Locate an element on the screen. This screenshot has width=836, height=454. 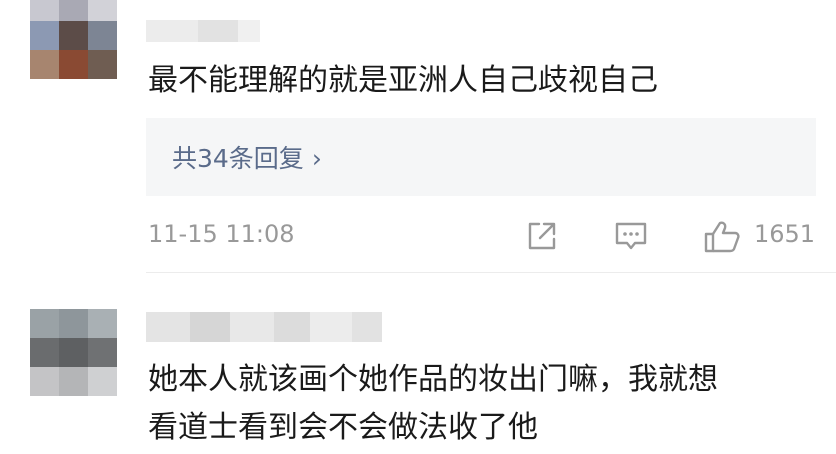
share-icon is located at coordinates (542, 238).